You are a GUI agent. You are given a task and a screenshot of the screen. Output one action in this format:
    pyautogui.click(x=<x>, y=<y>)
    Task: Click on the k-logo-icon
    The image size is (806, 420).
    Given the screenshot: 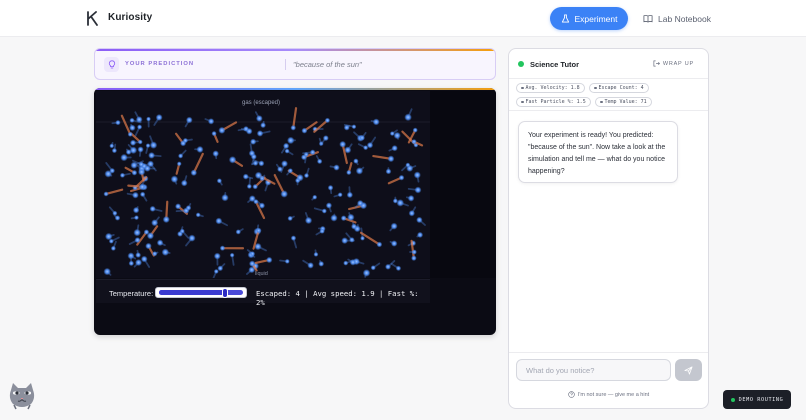 What is the action you would take?
    pyautogui.click(x=92, y=18)
    